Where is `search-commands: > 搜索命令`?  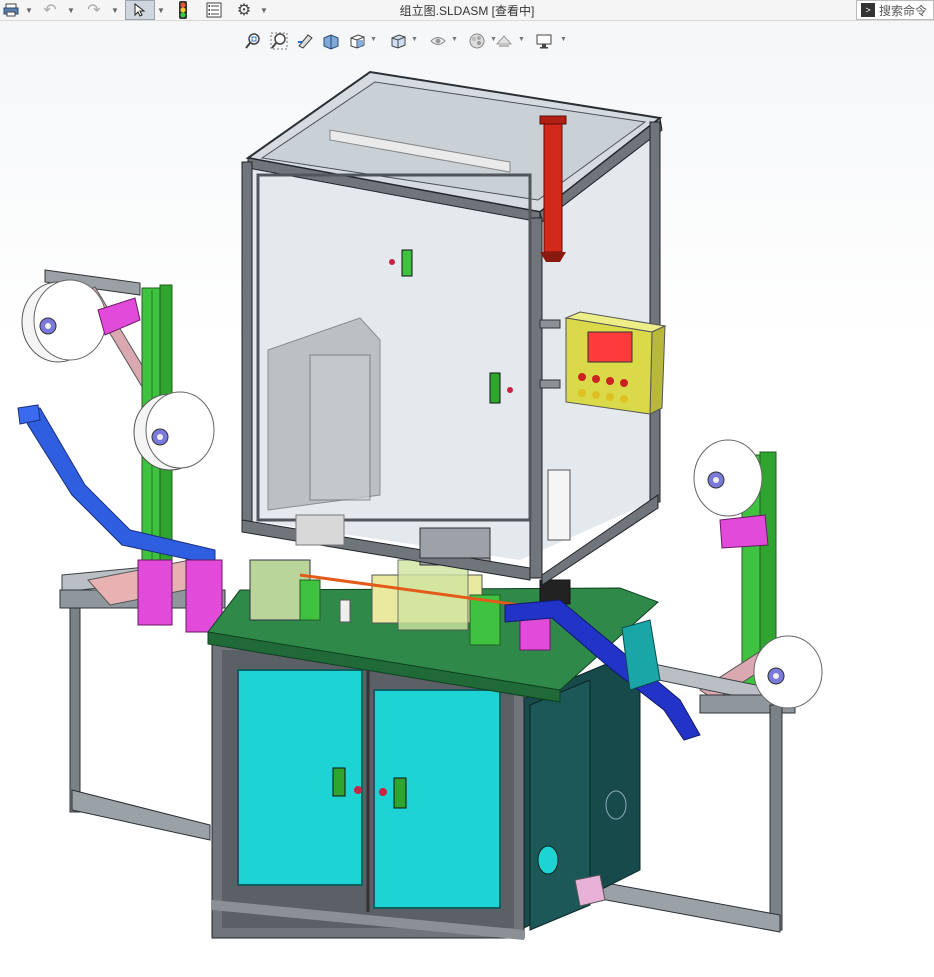 search-commands: > 搜索命令 is located at coordinates (895, 10).